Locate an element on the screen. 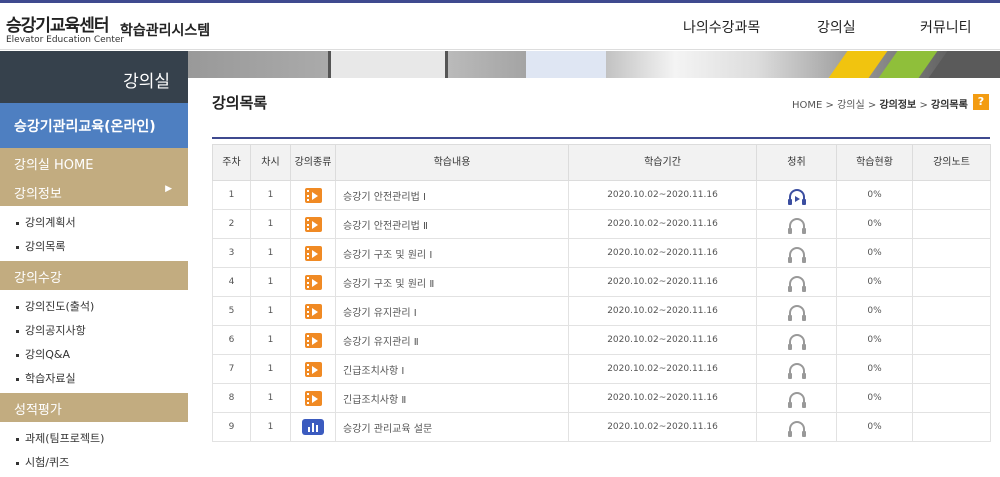  table-row: 2 1 승강기 안전관리법 Ⅱ 2020.10.02~2020.11.16 0% is located at coordinates (601, 224).